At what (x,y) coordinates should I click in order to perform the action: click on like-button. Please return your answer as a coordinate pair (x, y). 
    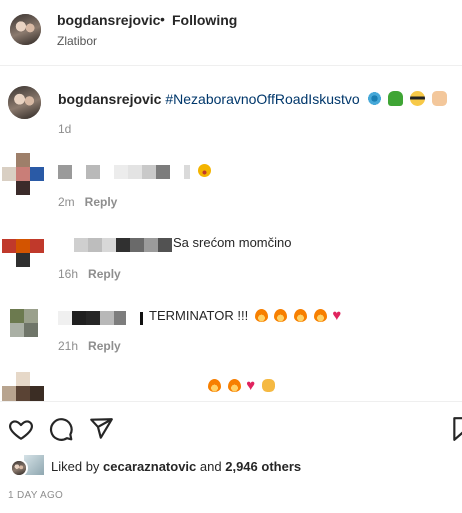
    Looking at the image, I should click on (21, 429).